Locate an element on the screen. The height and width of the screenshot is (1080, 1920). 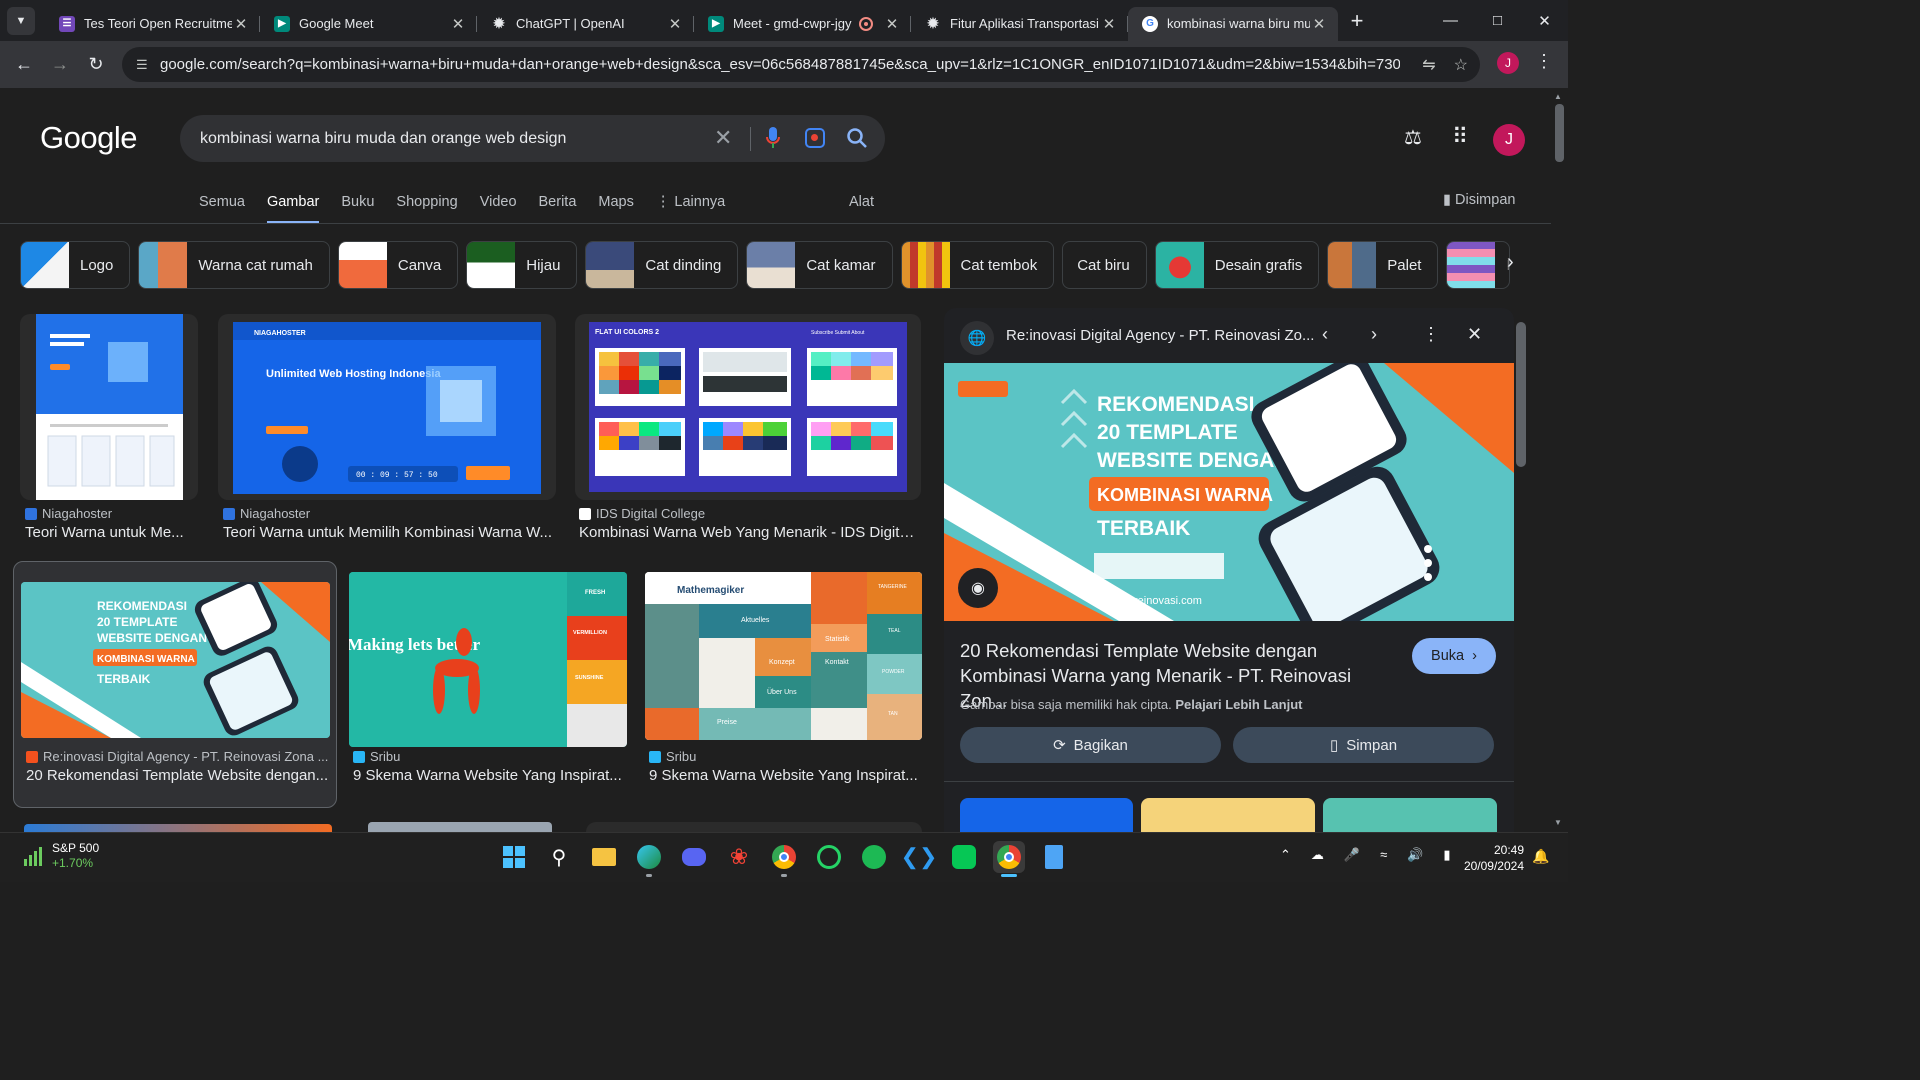
page-scrollbar: ▲ ▼ is located at coordinates (1559, 460).